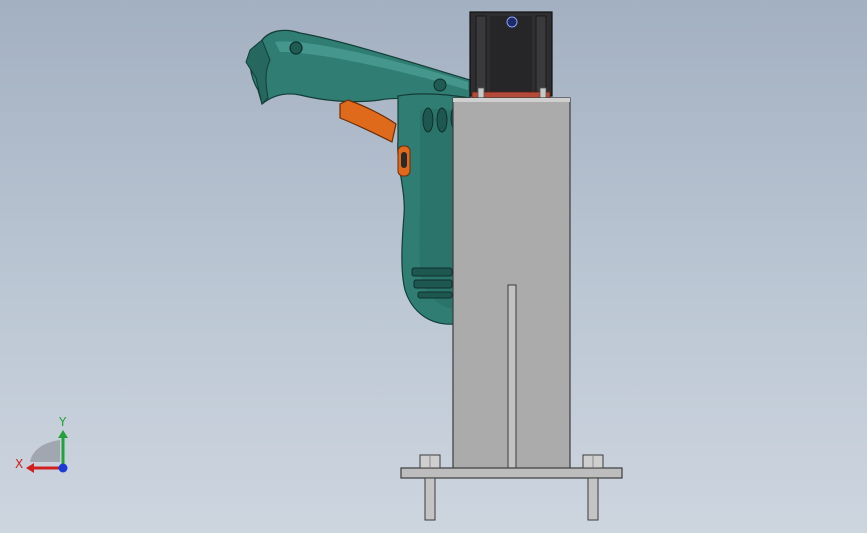 The height and width of the screenshot is (533, 867). I want to click on column-slot, so click(512, 377).